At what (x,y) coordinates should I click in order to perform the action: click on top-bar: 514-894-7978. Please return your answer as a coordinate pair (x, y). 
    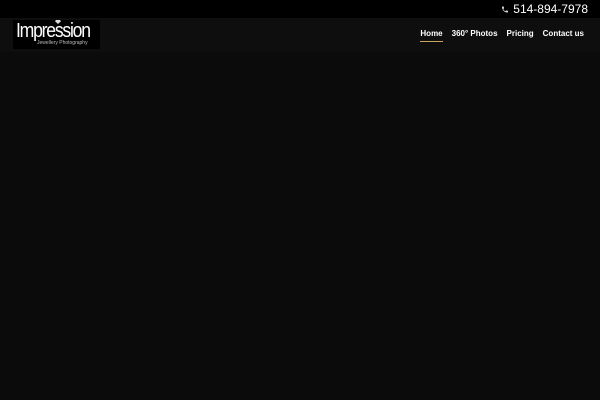
    Looking at the image, I should click on (300, 9).